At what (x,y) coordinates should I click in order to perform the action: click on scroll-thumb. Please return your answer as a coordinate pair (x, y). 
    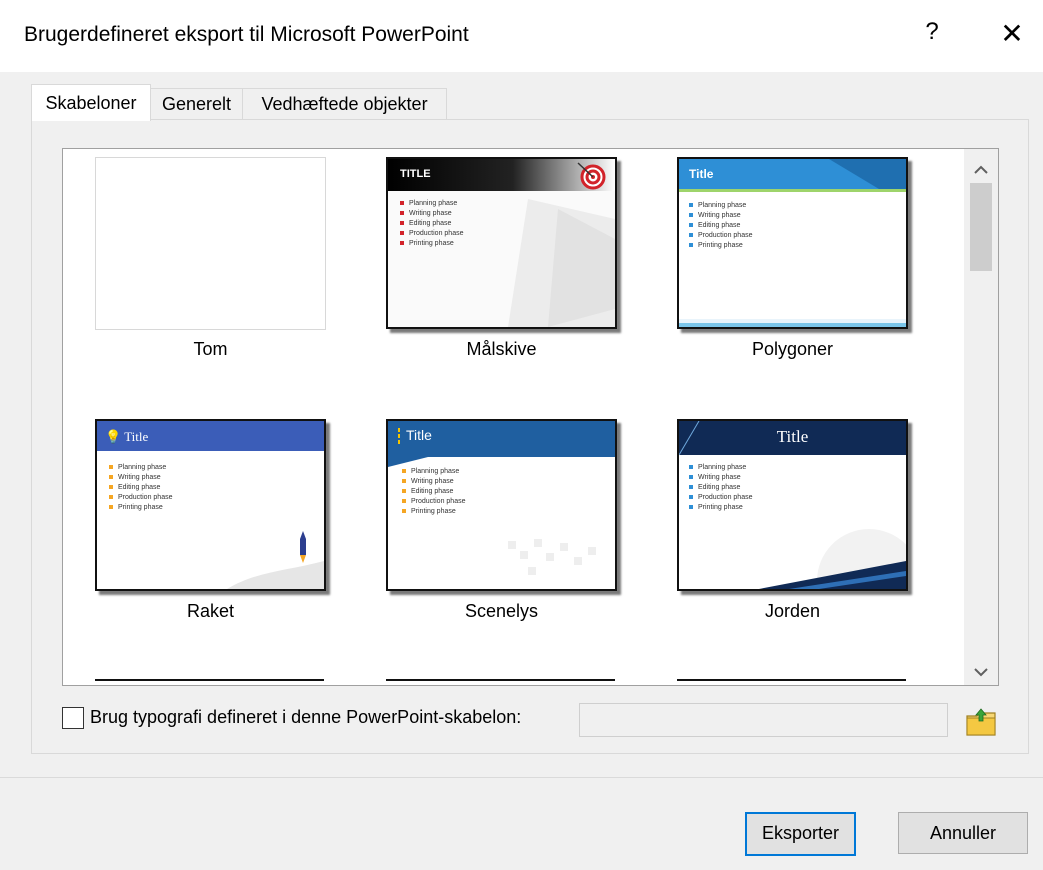
    Looking at the image, I should click on (981, 227).